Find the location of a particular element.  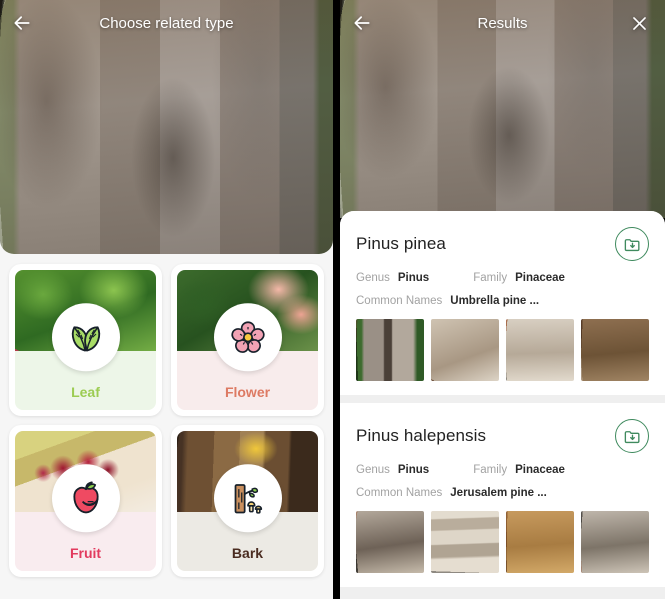

type-label-flower: Flower is located at coordinates (247, 392).